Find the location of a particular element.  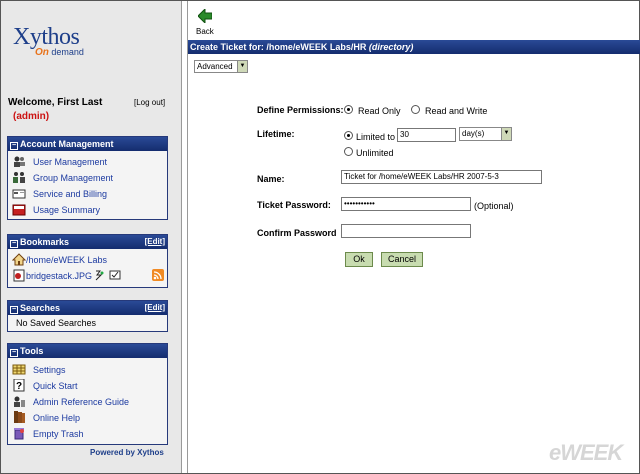

confirm-password-input is located at coordinates (406, 231).